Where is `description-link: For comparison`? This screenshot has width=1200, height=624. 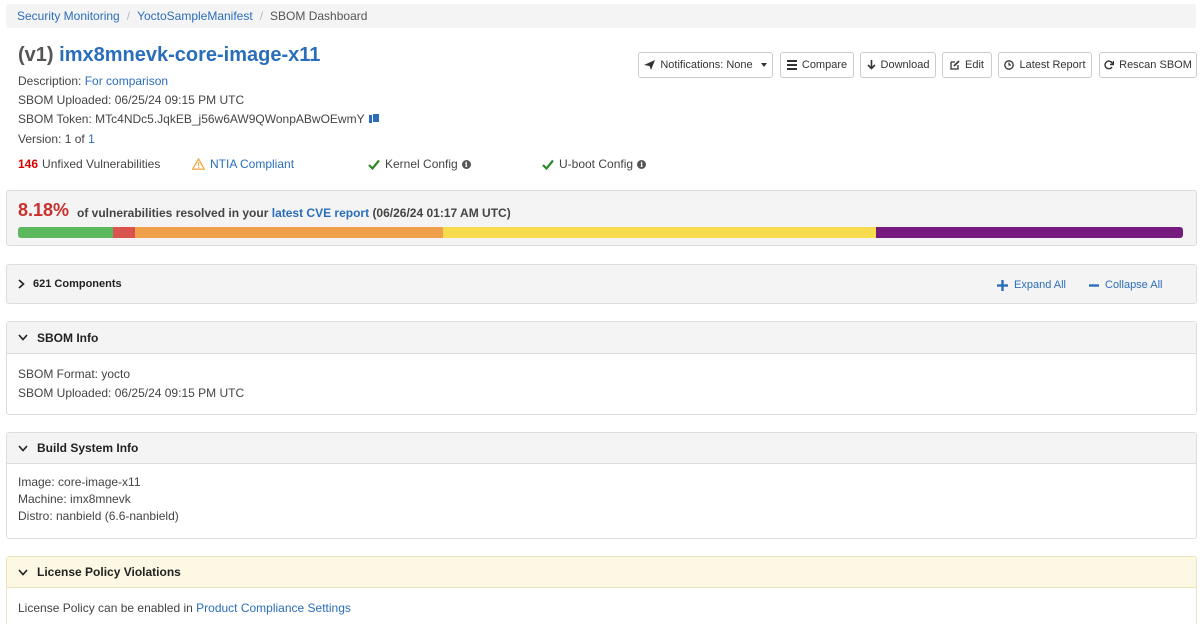
description-link: For comparison is located at coordinates (126, 81).